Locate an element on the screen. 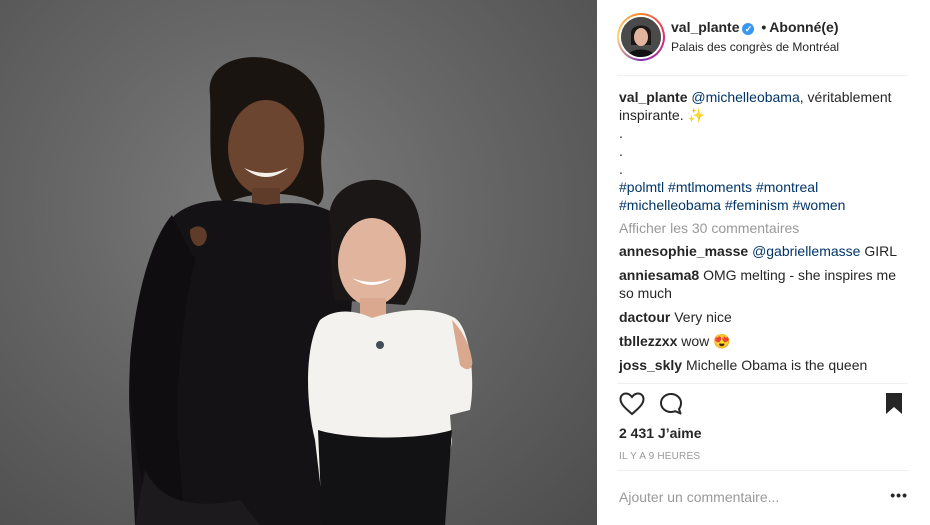  comment-username: annesophie_masse is located at coordinates (683, 251).